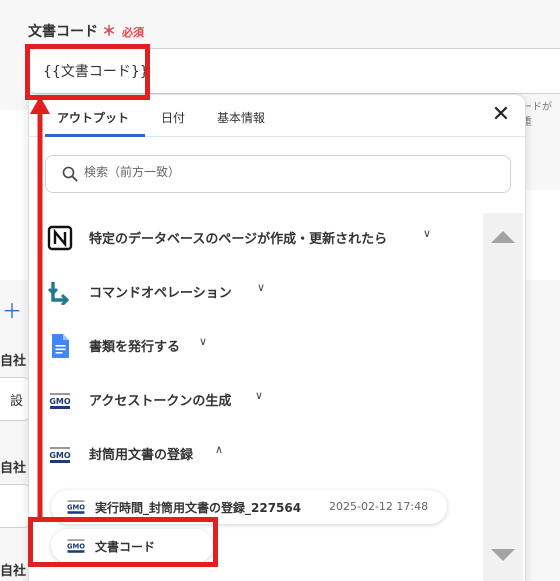  Describe the element at coordinates (40, 308) in the screenshot. I see `annotation-arrow` at that location.